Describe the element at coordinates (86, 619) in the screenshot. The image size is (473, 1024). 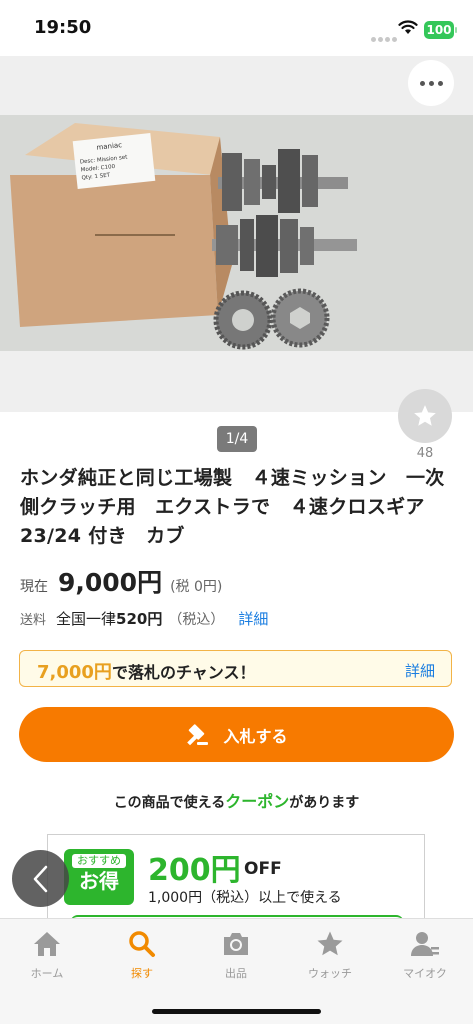
I see `shipping-prefix: 全国一律` at that location.